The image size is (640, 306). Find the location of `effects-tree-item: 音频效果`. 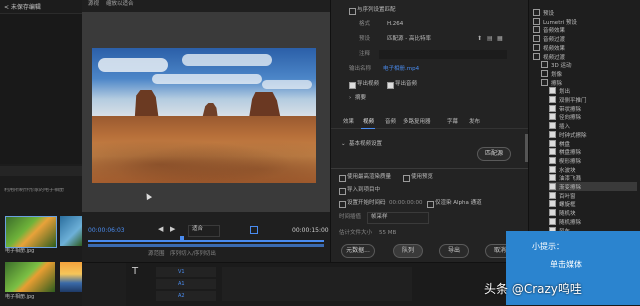

effects-tree-item: 音频效果 is located at coordinates (585, 29).